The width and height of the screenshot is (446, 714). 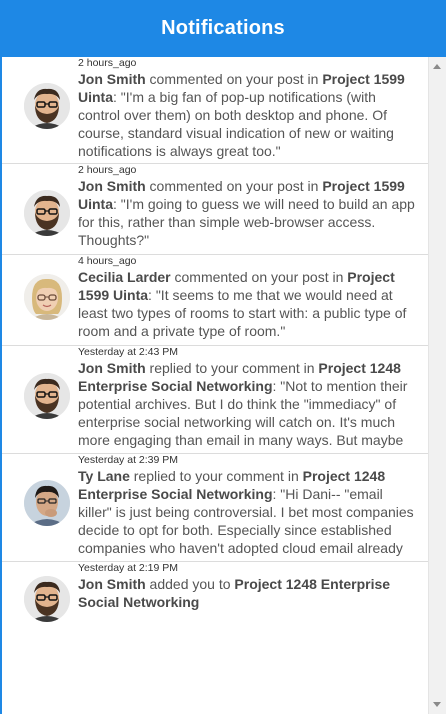 What do you see at coordinates (437, 704) in the screenshot?
I see `scroll-down-arrow-icon` at bounding box center [437, 704].